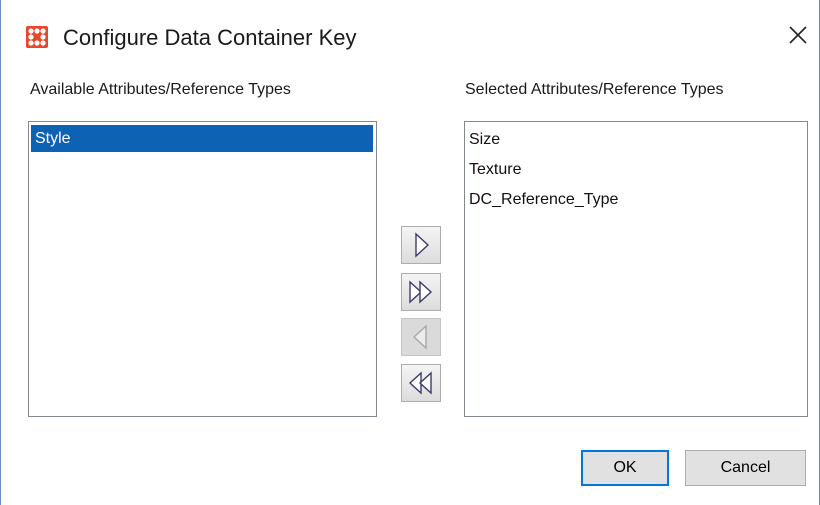 This screenshot has width=820, height=505. I want to click on double-arrow-right-icon, so click(421, 292).